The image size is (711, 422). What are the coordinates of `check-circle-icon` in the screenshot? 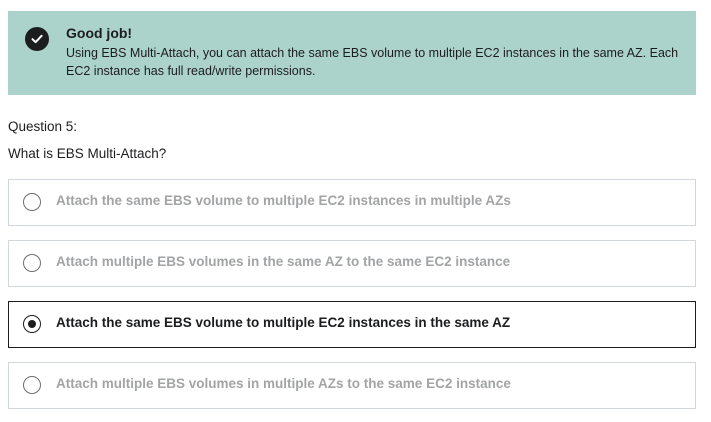 It's located at (37, 39).